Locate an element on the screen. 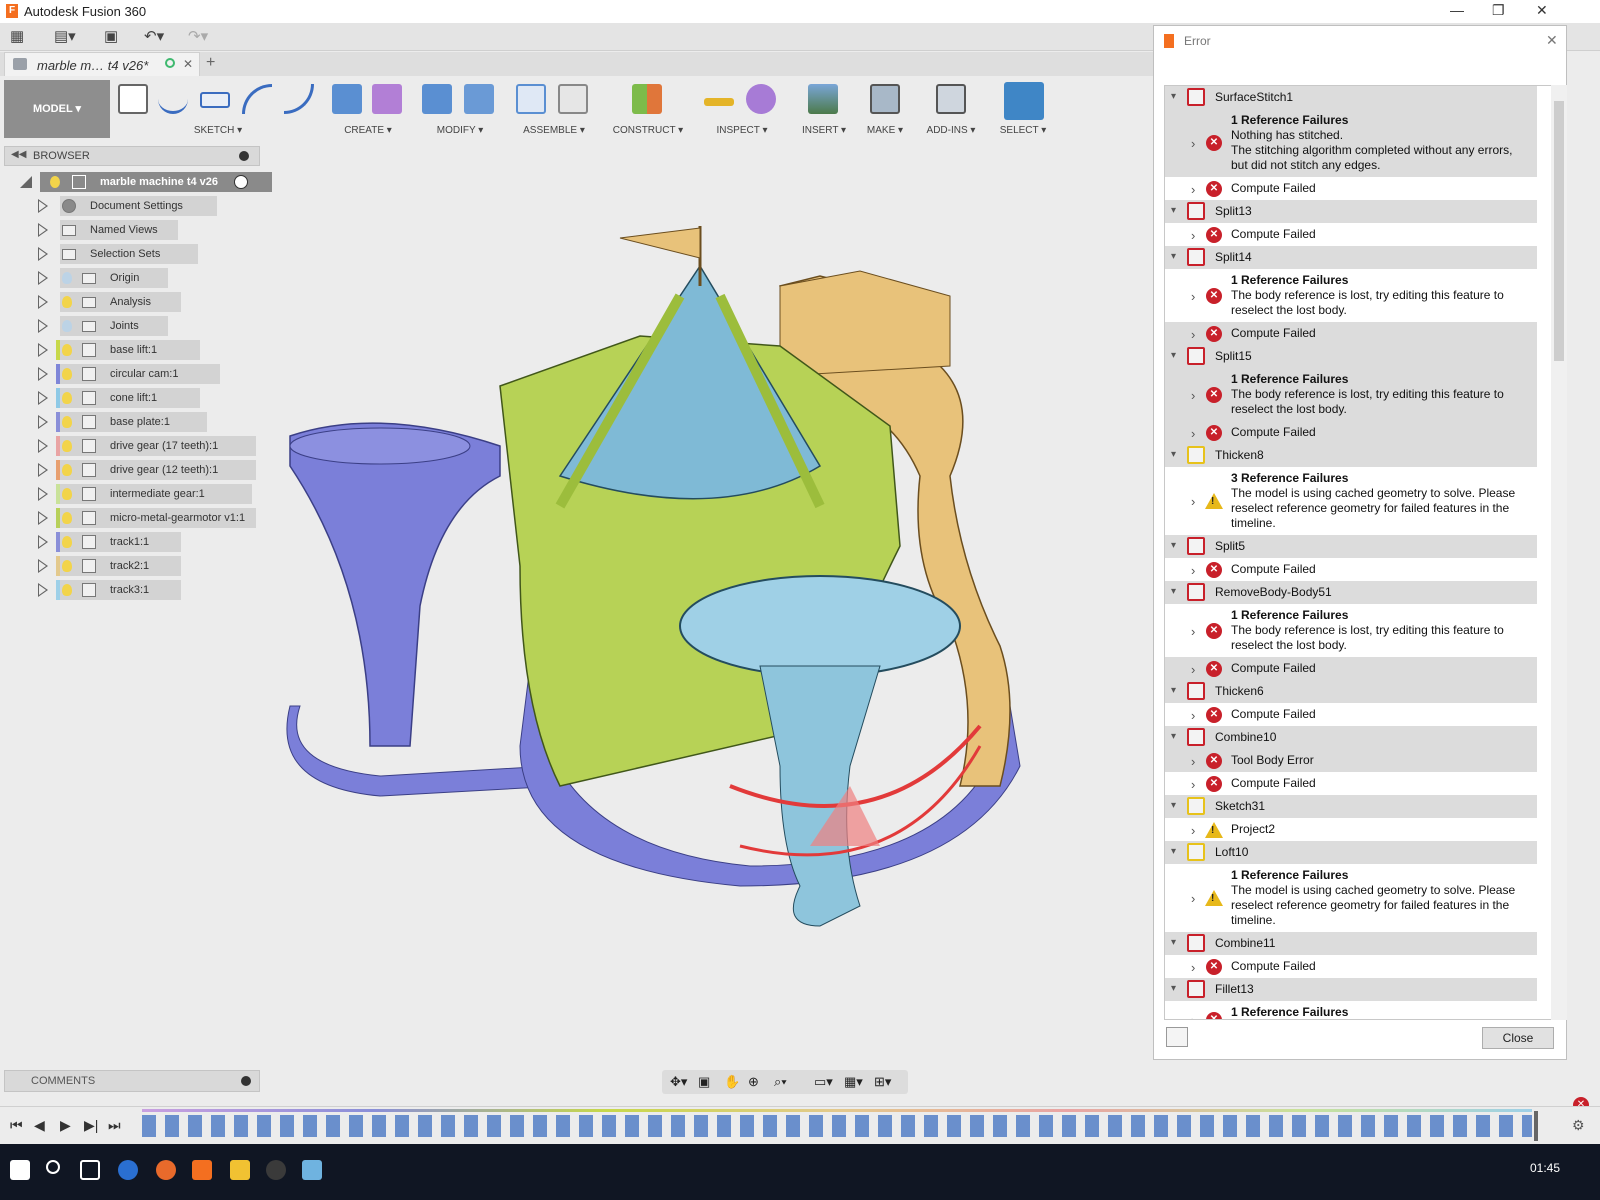 The width and height of the screenshot is (1600, 1200). activate-radio-icon is located at coordinates (241, 182).